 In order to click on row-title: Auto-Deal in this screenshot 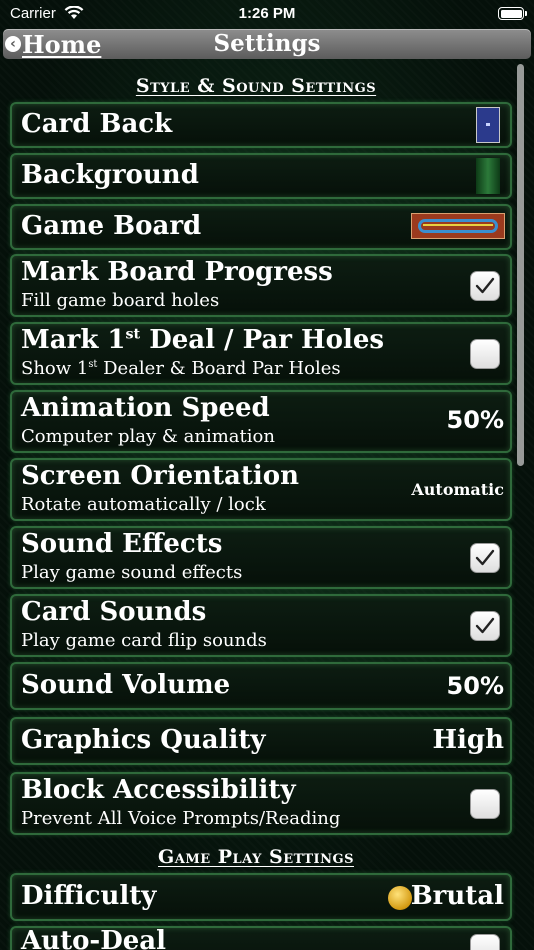, I will do `click(94, 938)`.